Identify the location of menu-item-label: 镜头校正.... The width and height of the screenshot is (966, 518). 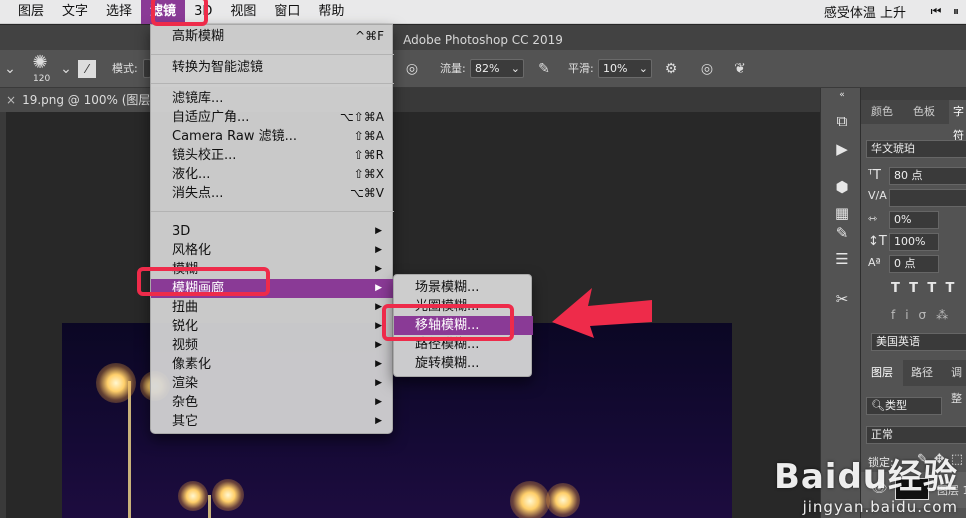
(204, 155).